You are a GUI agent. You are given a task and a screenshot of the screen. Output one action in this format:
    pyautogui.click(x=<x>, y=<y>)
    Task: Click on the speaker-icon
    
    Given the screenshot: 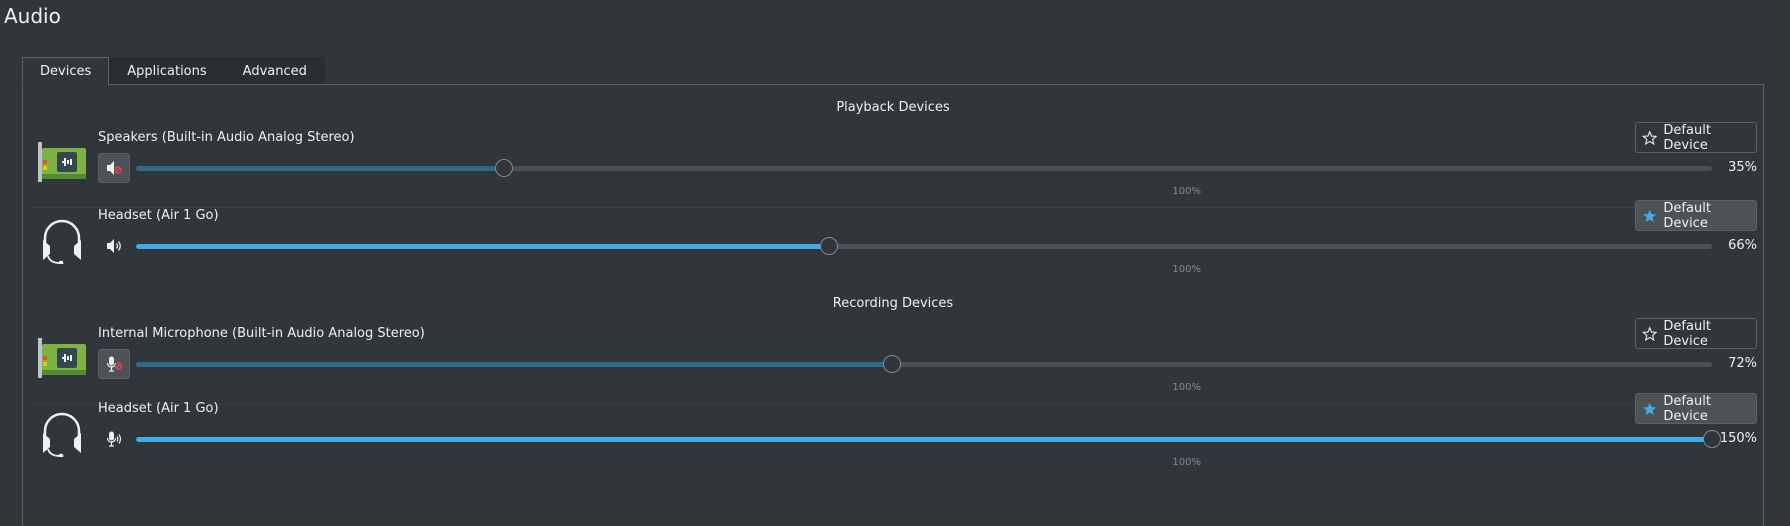 What is the action you would take?
    pyautogui.click(x=114, y=246)
    